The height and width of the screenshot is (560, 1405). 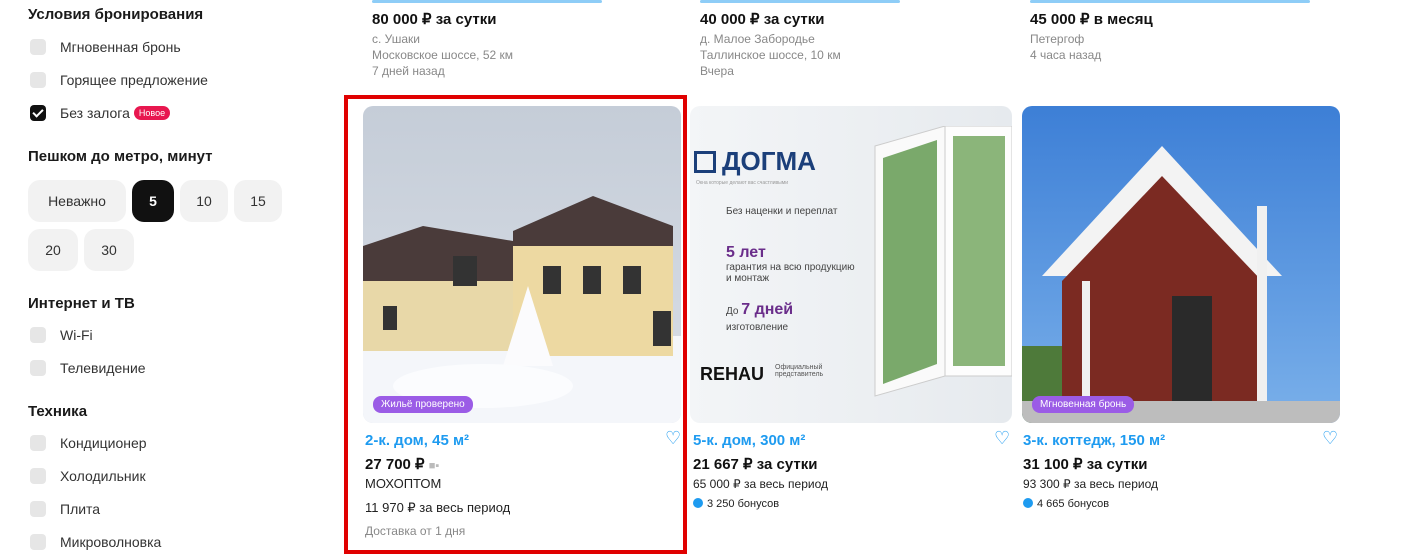 I want to click on filter-label: Горящее предложение, so click(x=134, y=80).